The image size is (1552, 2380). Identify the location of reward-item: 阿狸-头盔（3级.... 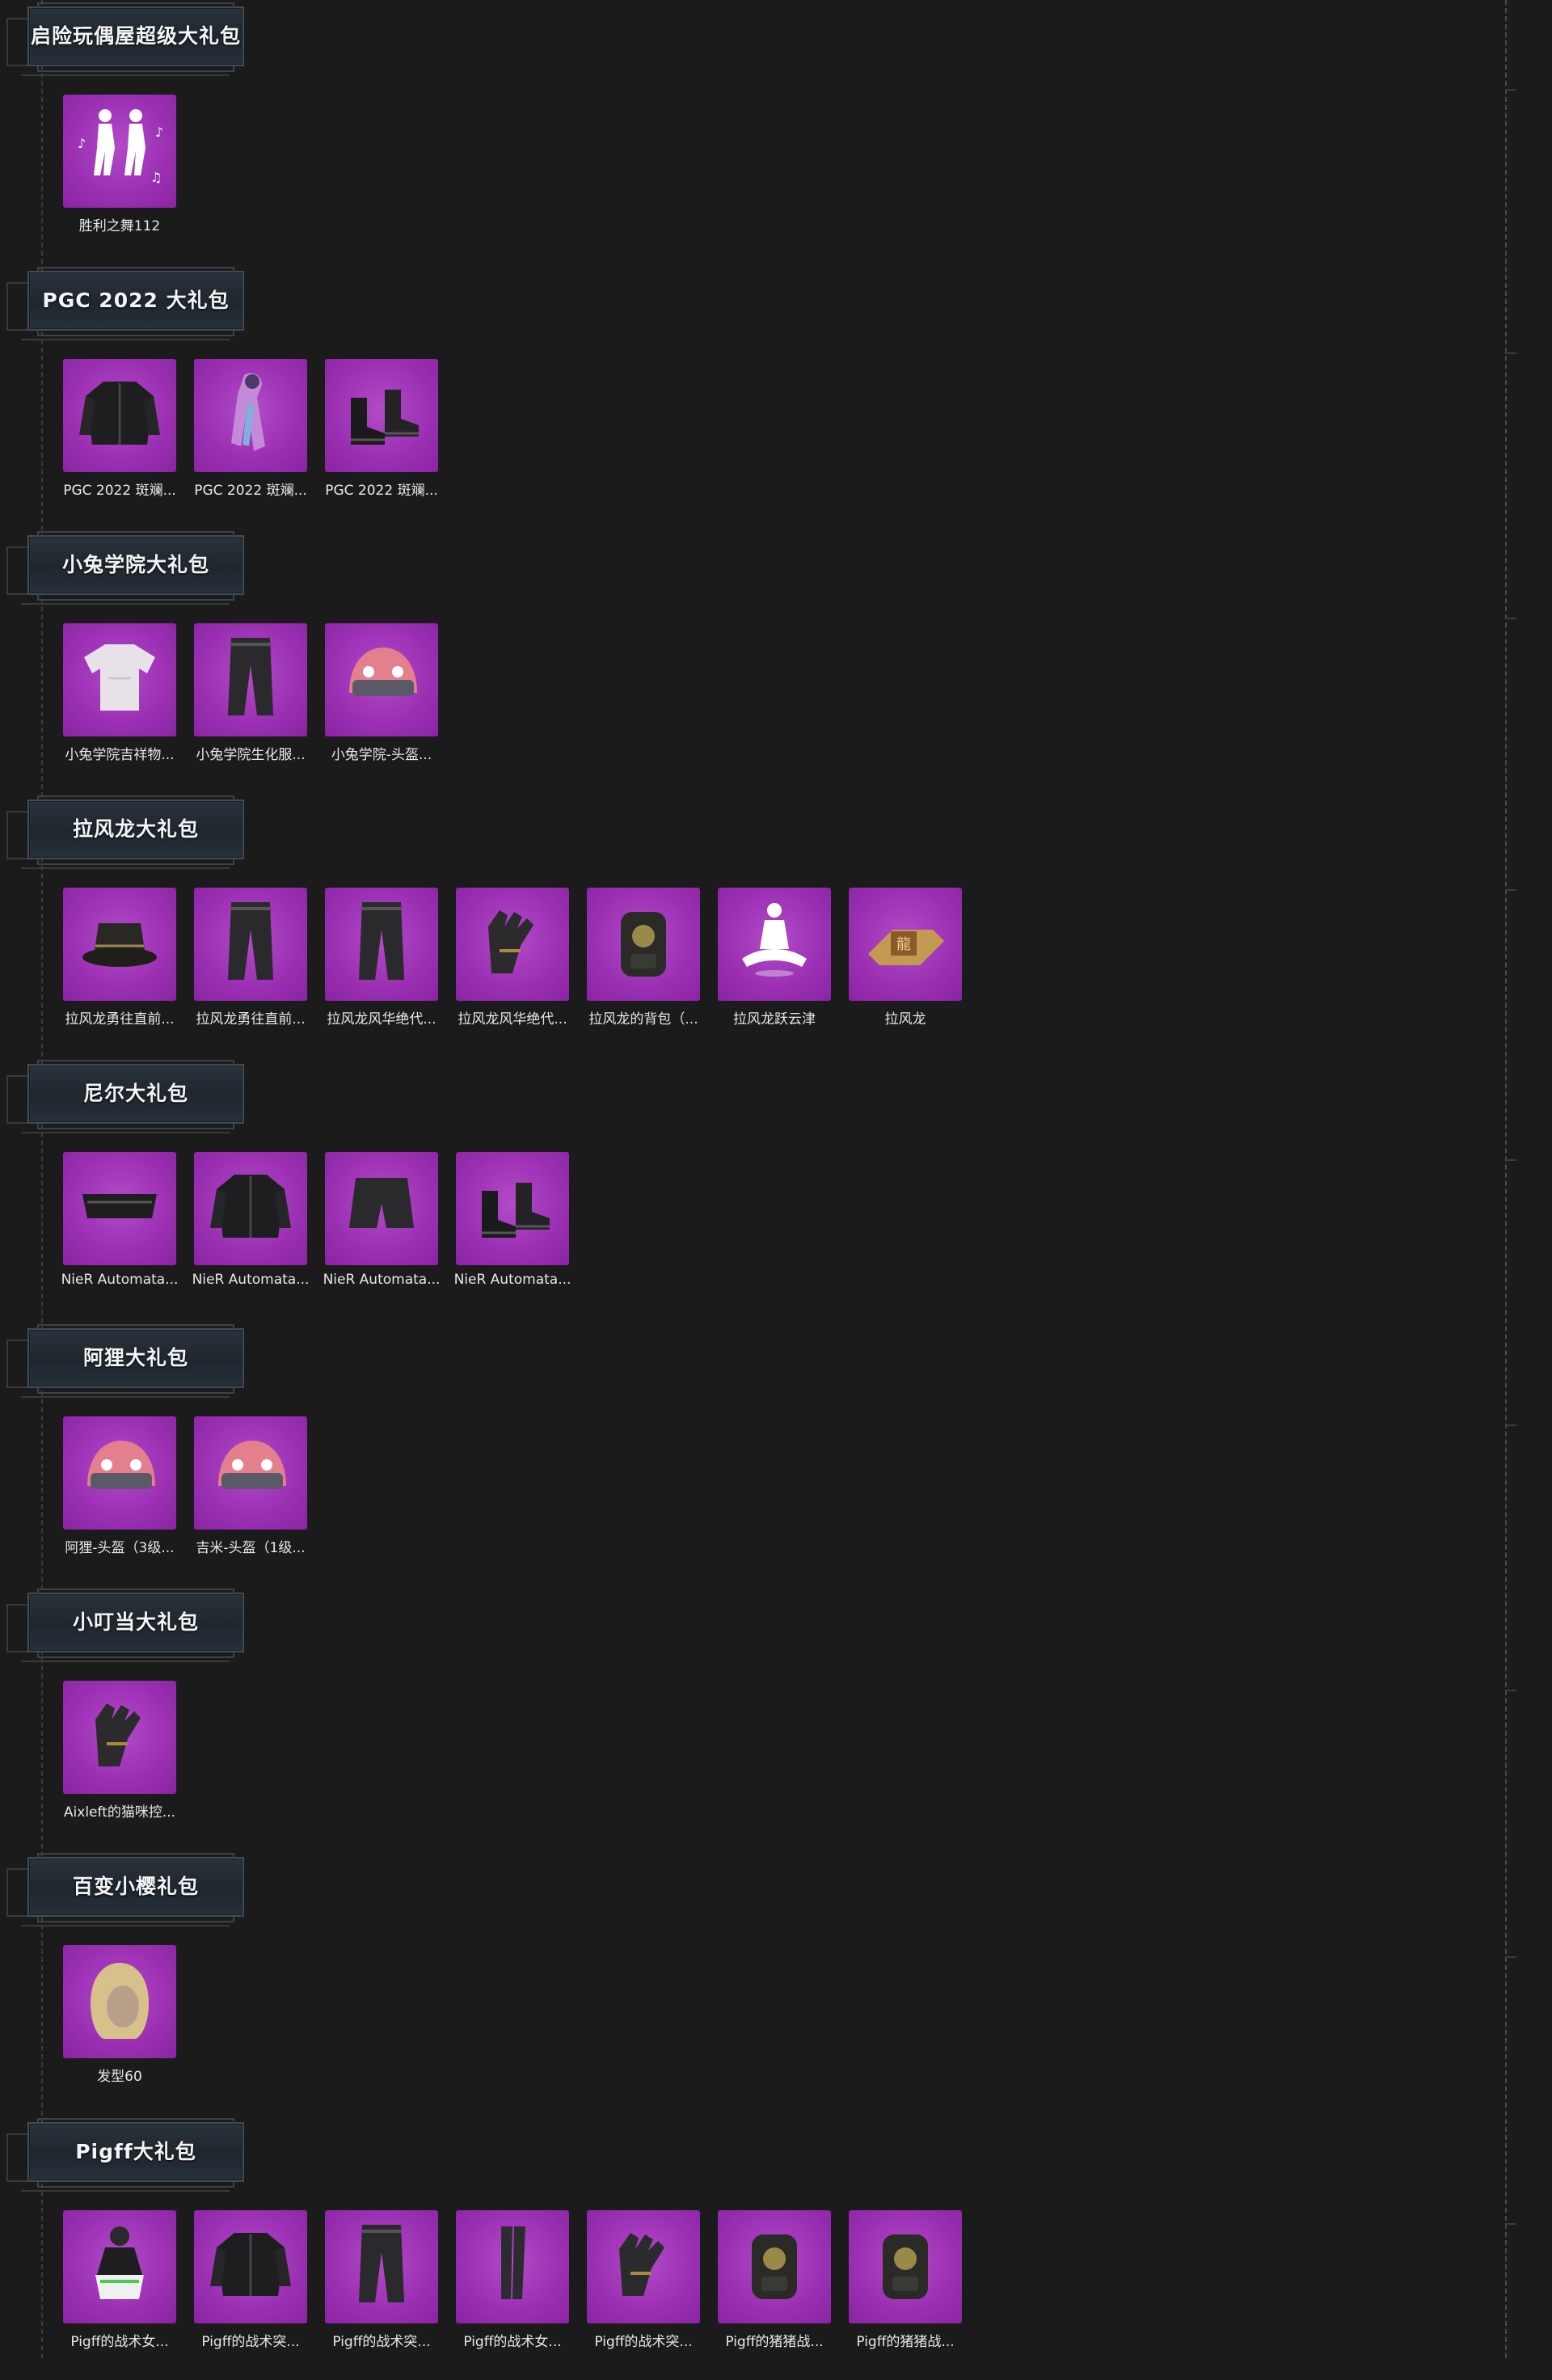
(119, 1489).